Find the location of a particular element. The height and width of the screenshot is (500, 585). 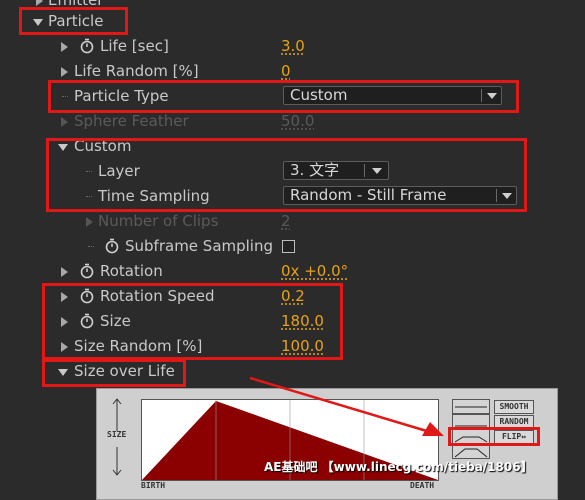

preset-curve-hump is located at coordinates (471, 451).